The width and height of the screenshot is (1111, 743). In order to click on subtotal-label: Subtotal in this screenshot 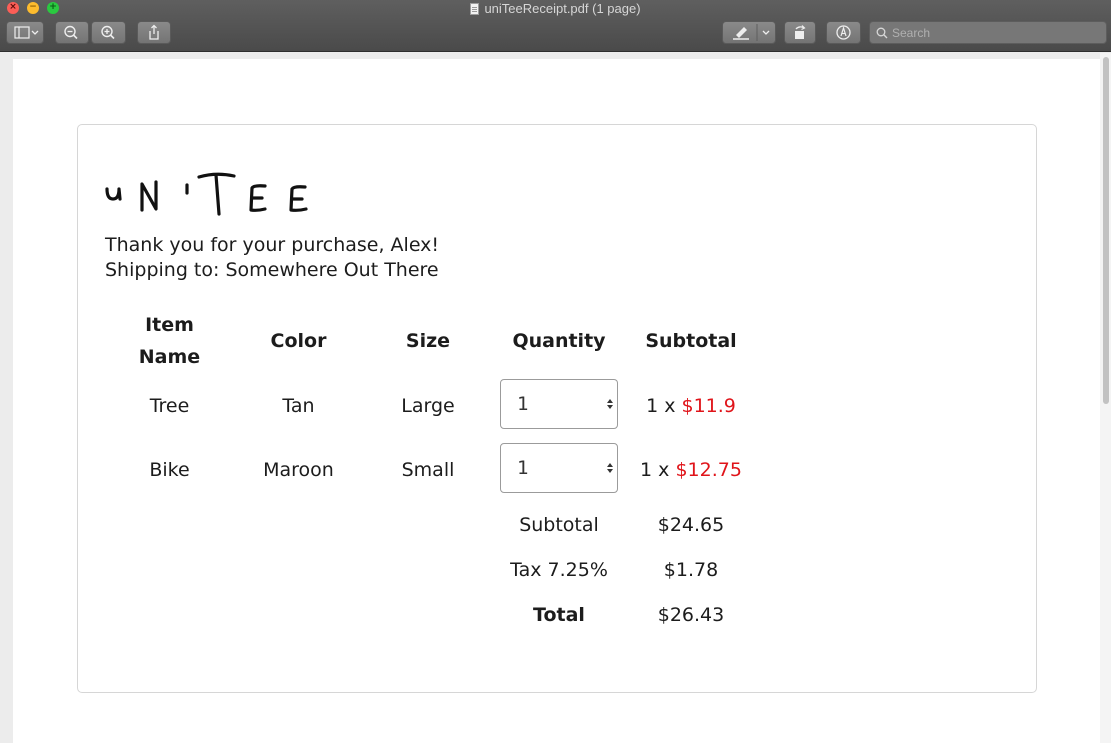, I will do `click(559, 524)`.